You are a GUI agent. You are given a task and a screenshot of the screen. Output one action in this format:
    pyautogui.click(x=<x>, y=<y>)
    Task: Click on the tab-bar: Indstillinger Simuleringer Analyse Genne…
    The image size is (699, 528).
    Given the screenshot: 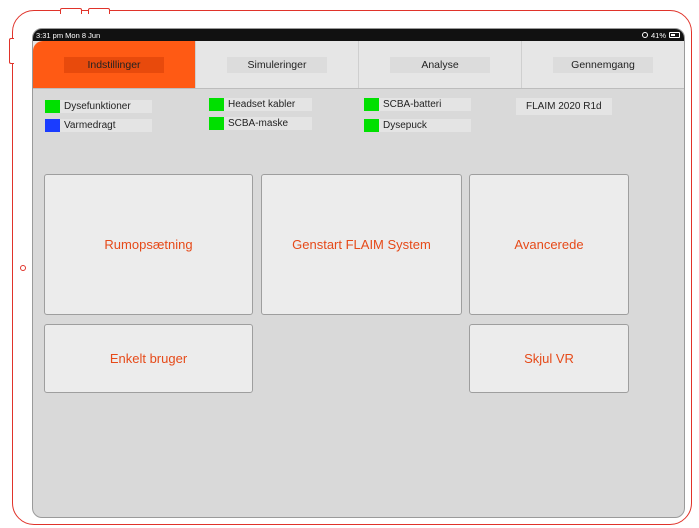 What is the action you would take?
    pyautogui.click(x=358, y=65)
    